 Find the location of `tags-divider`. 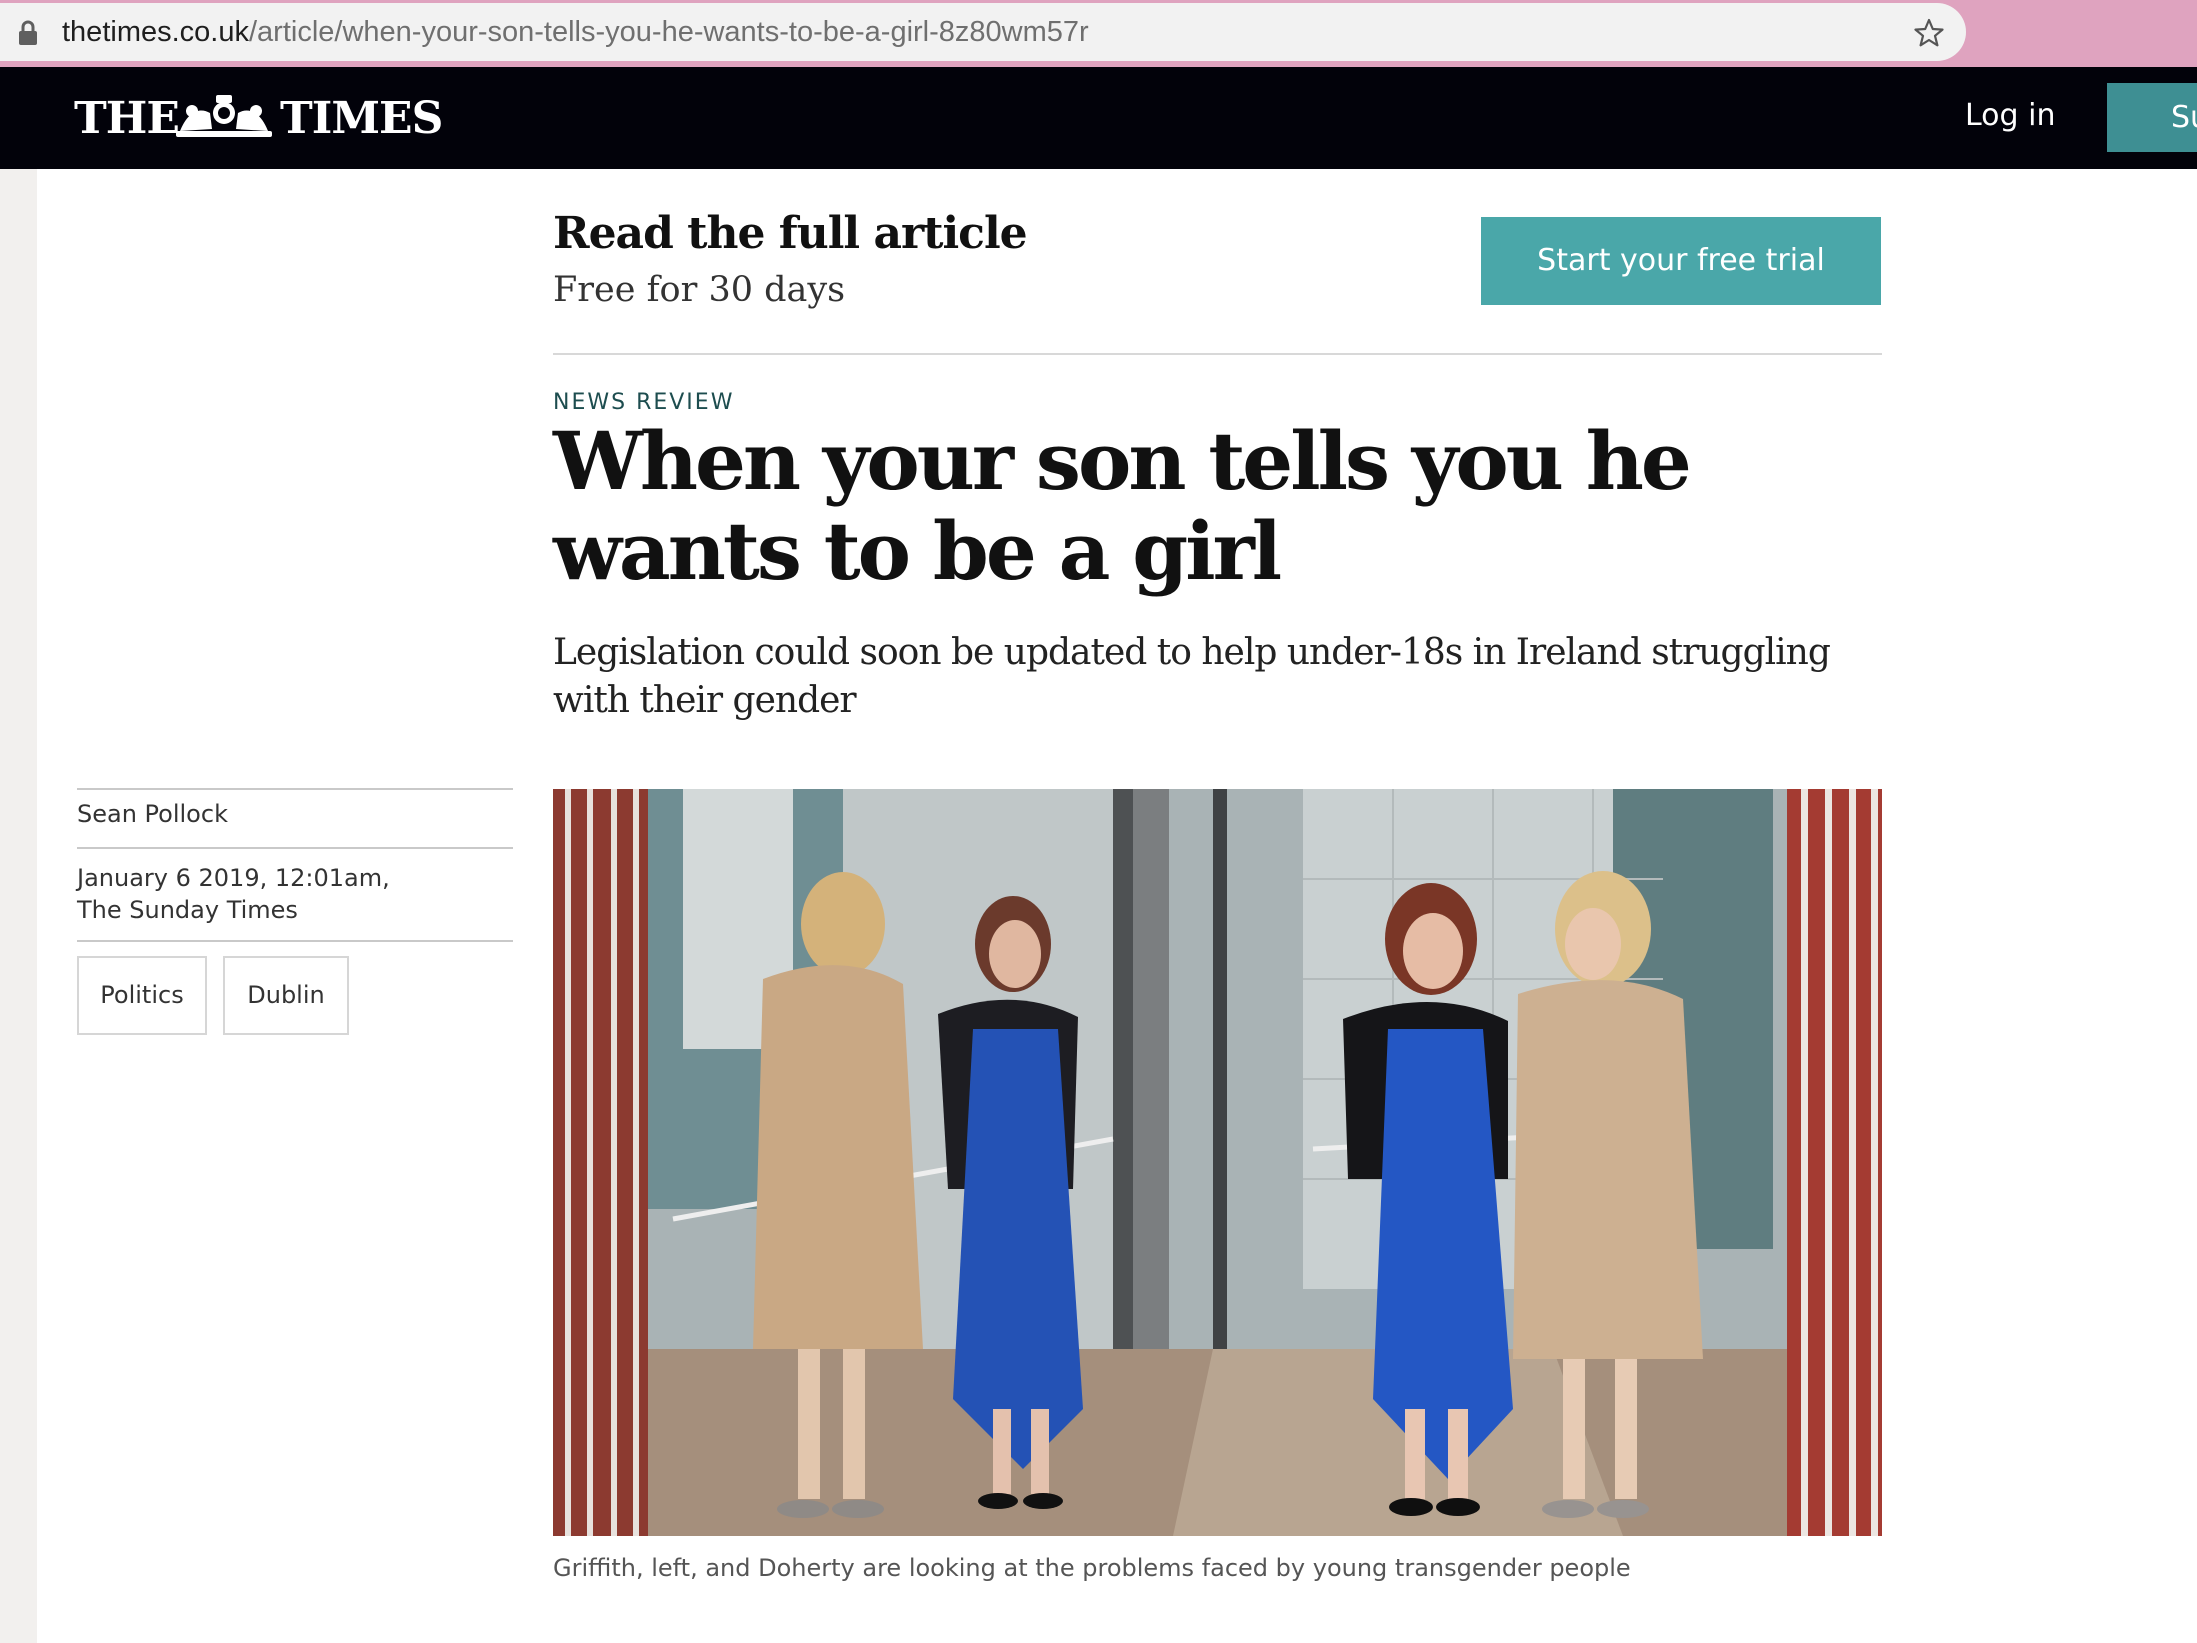

tags-divider is located at coordinates (295, 941).